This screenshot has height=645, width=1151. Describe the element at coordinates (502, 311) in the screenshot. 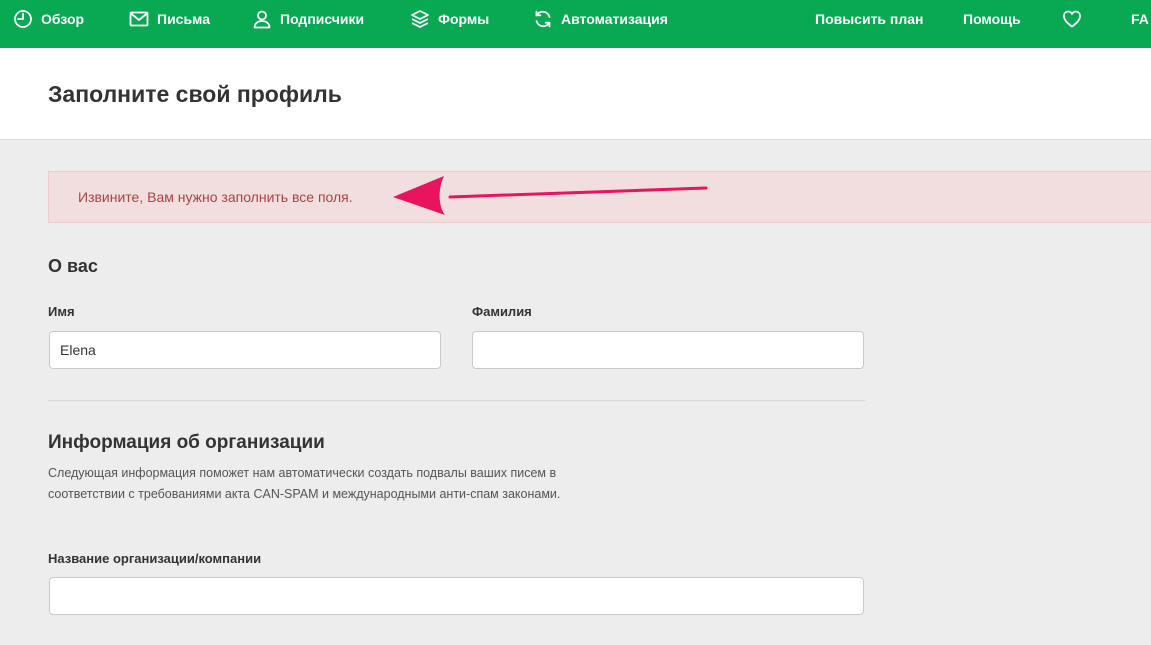

I see `last-name-label: Фамилия` at that location.